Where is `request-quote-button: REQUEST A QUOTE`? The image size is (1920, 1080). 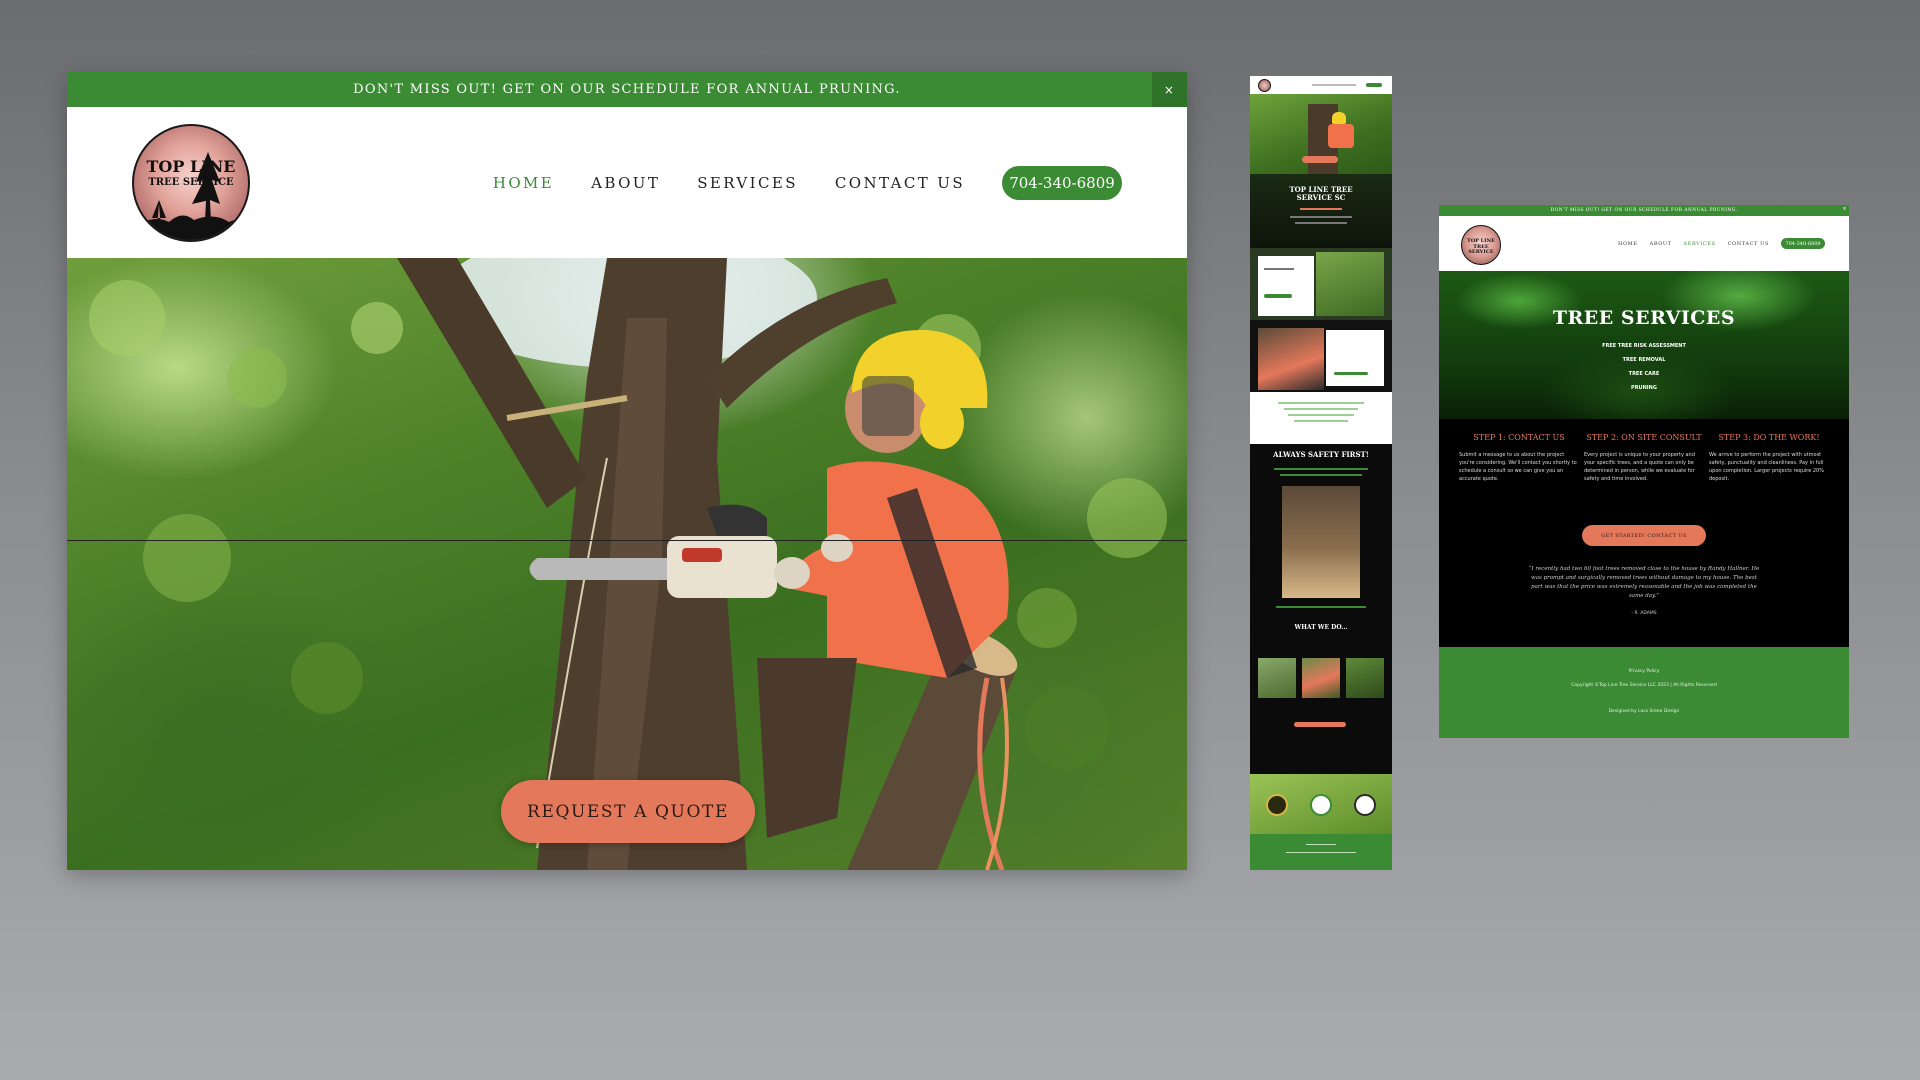
request-quote-button: REQUEST A QUOTE is located at coordinates (628, 811).